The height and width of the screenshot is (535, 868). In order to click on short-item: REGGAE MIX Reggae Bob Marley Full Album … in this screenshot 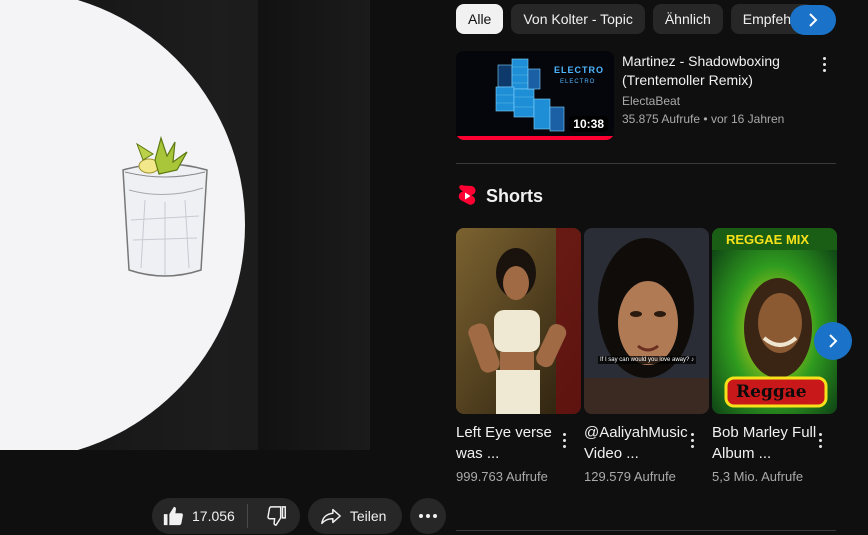, I will do `click(774, 356)`.